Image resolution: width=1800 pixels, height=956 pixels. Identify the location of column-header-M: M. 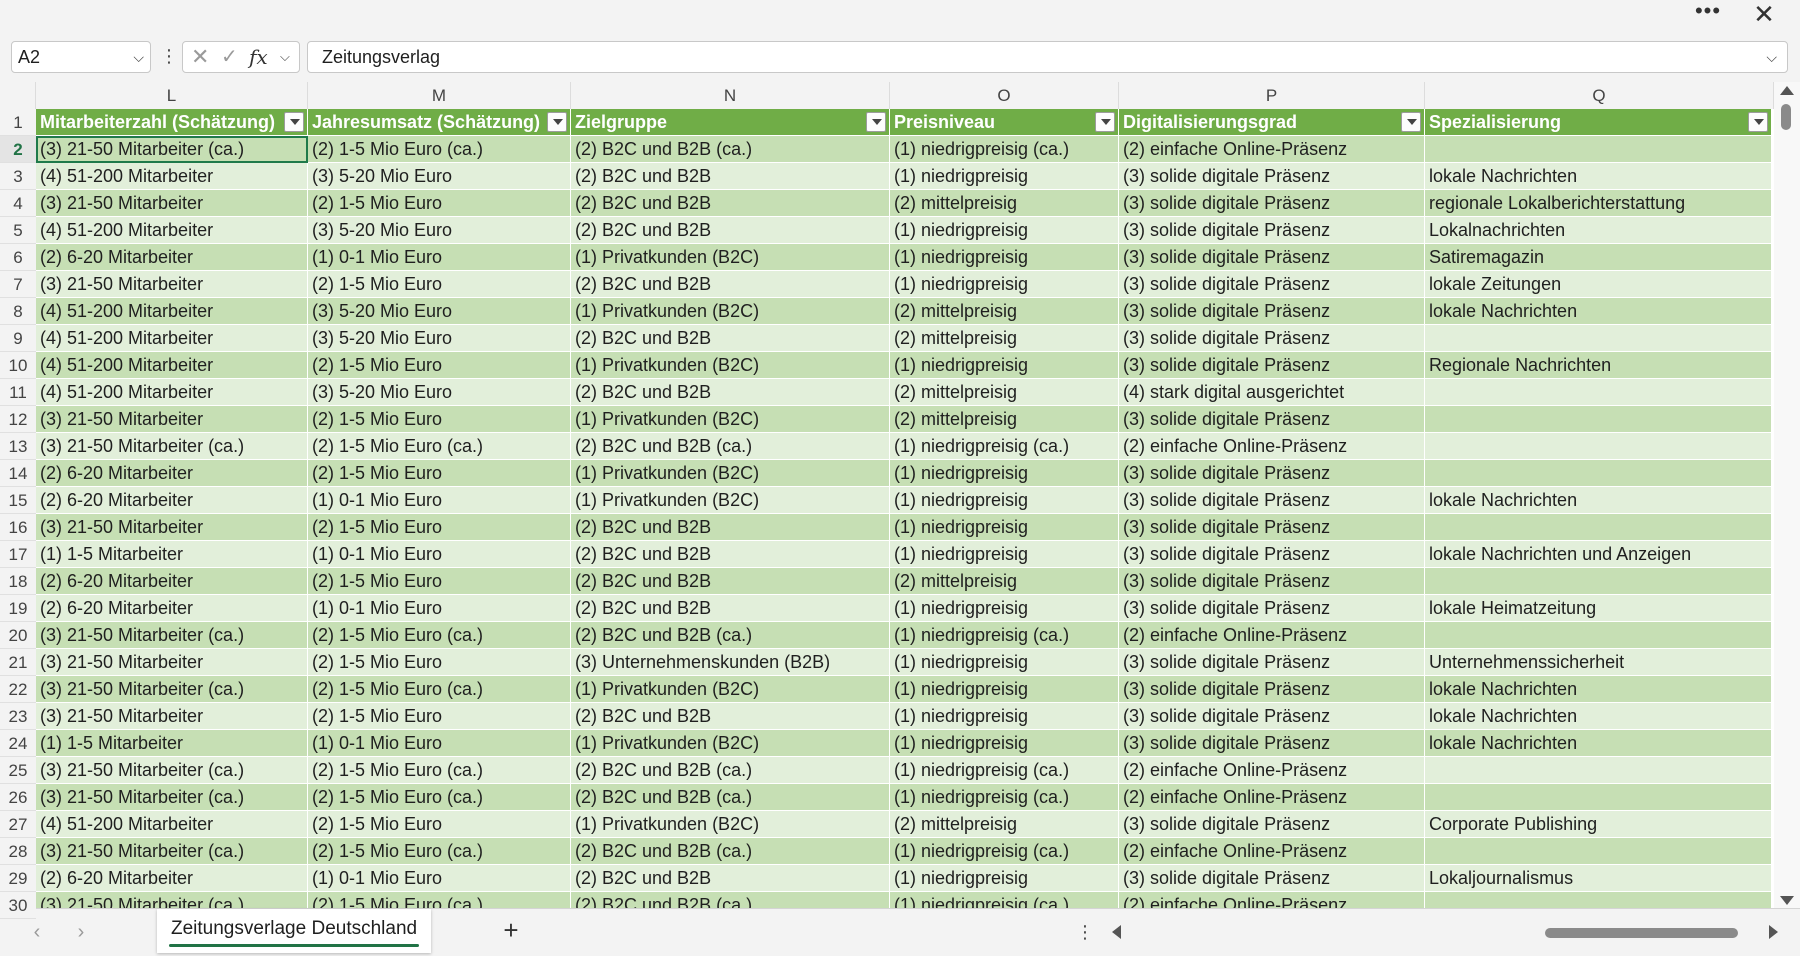
(439, 95).